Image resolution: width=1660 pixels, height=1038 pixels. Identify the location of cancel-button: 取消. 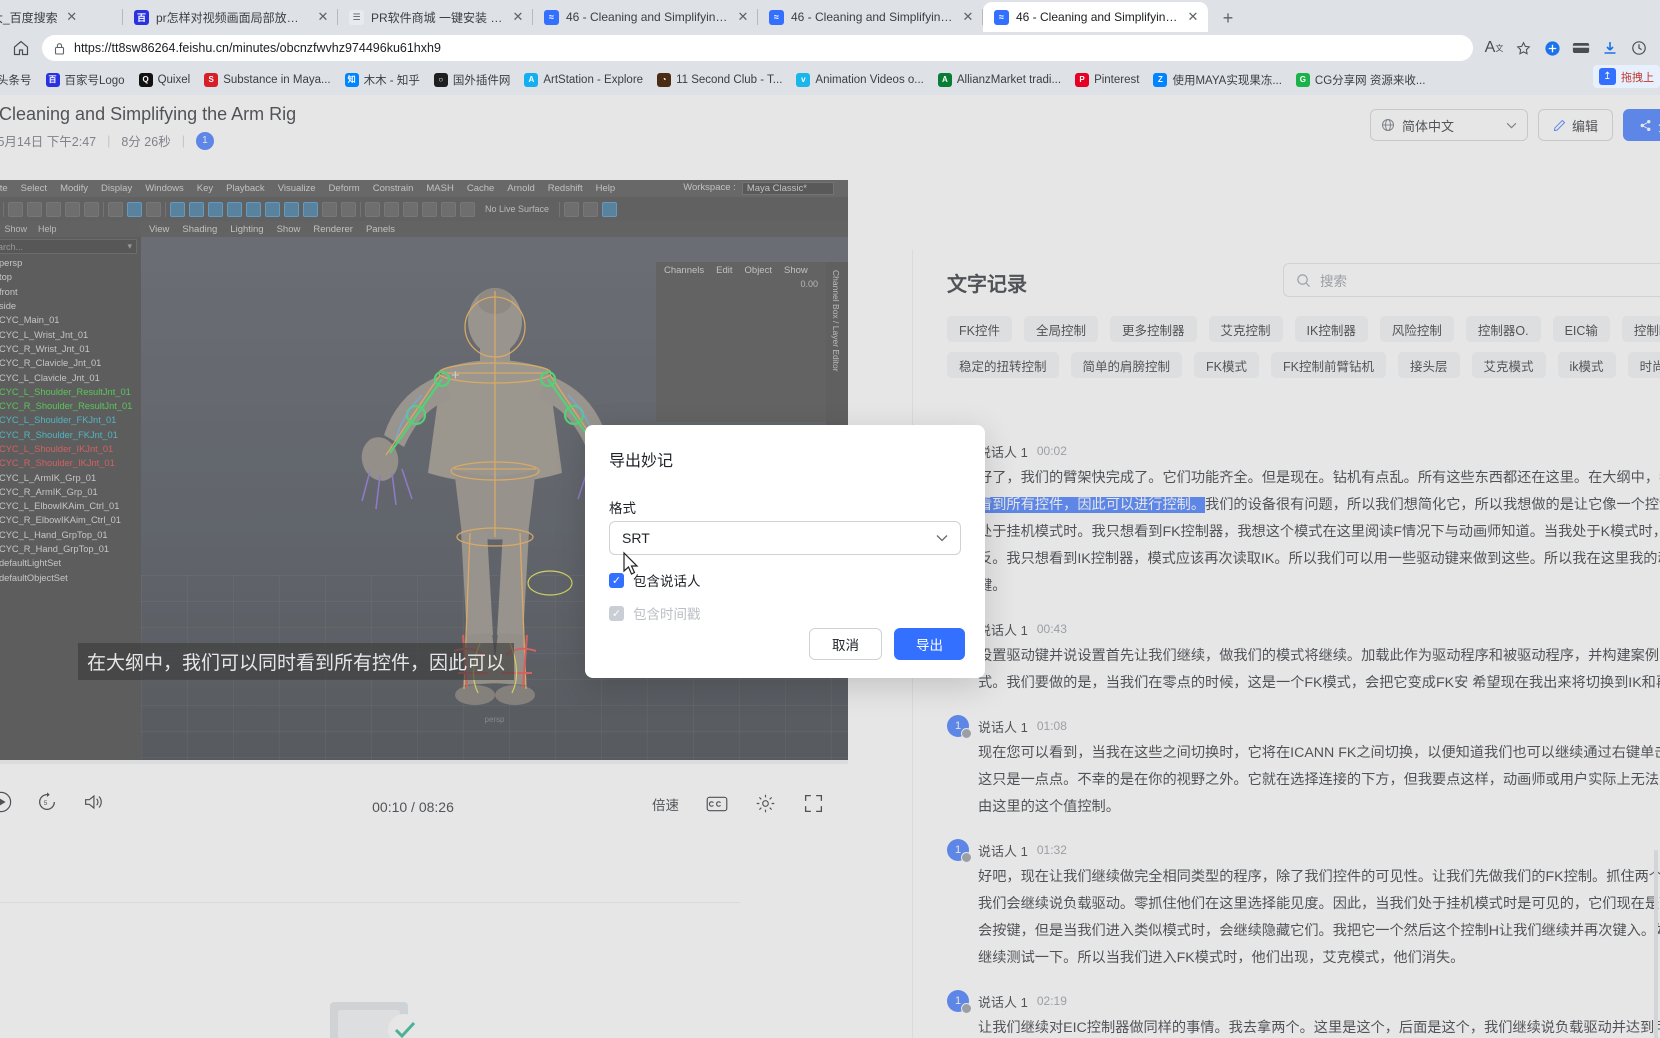
(845, 644).